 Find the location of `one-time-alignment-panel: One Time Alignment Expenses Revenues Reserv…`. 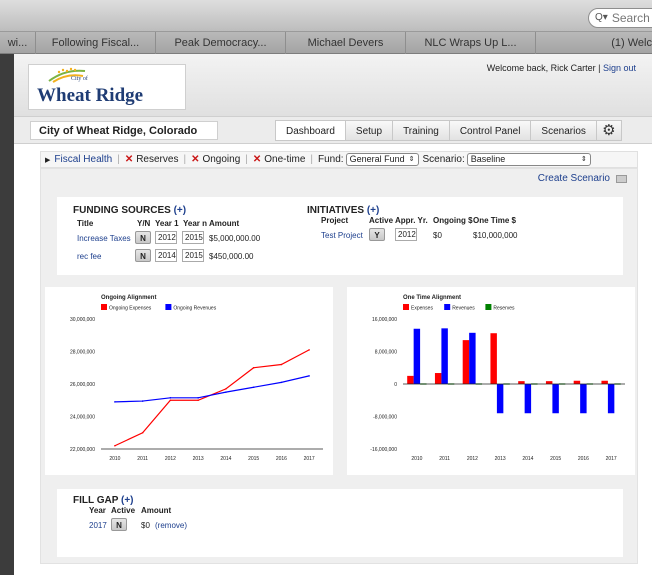

one-time-alignment-panel: One Time Alignment Expenses Revenues Reserv… is located at coordinates (491, 381).